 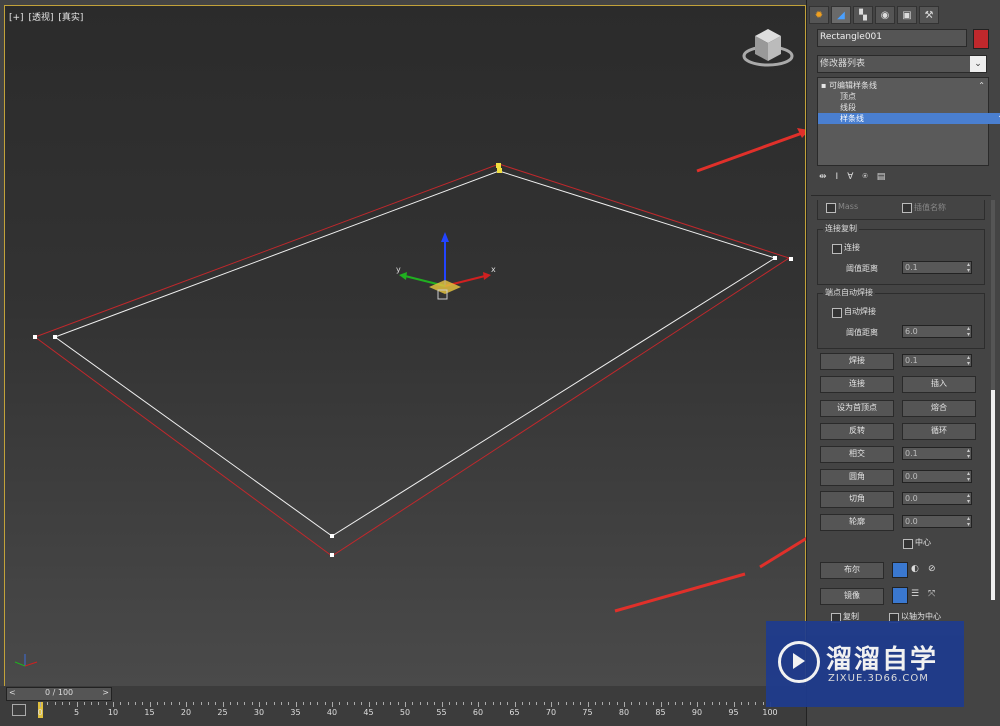 What do you see at coordinates (901, 195) in the screenshot?
I see `panel-divider` at bounding box center [901, 195].